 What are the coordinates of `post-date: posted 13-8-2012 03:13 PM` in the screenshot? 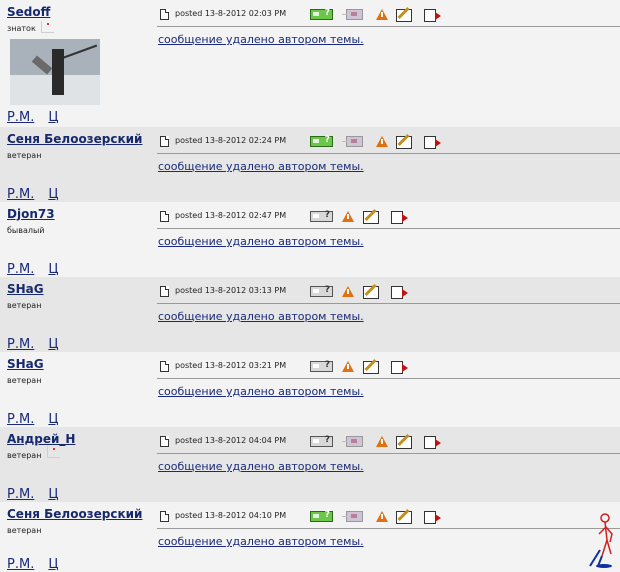 It's located at (231, 290).